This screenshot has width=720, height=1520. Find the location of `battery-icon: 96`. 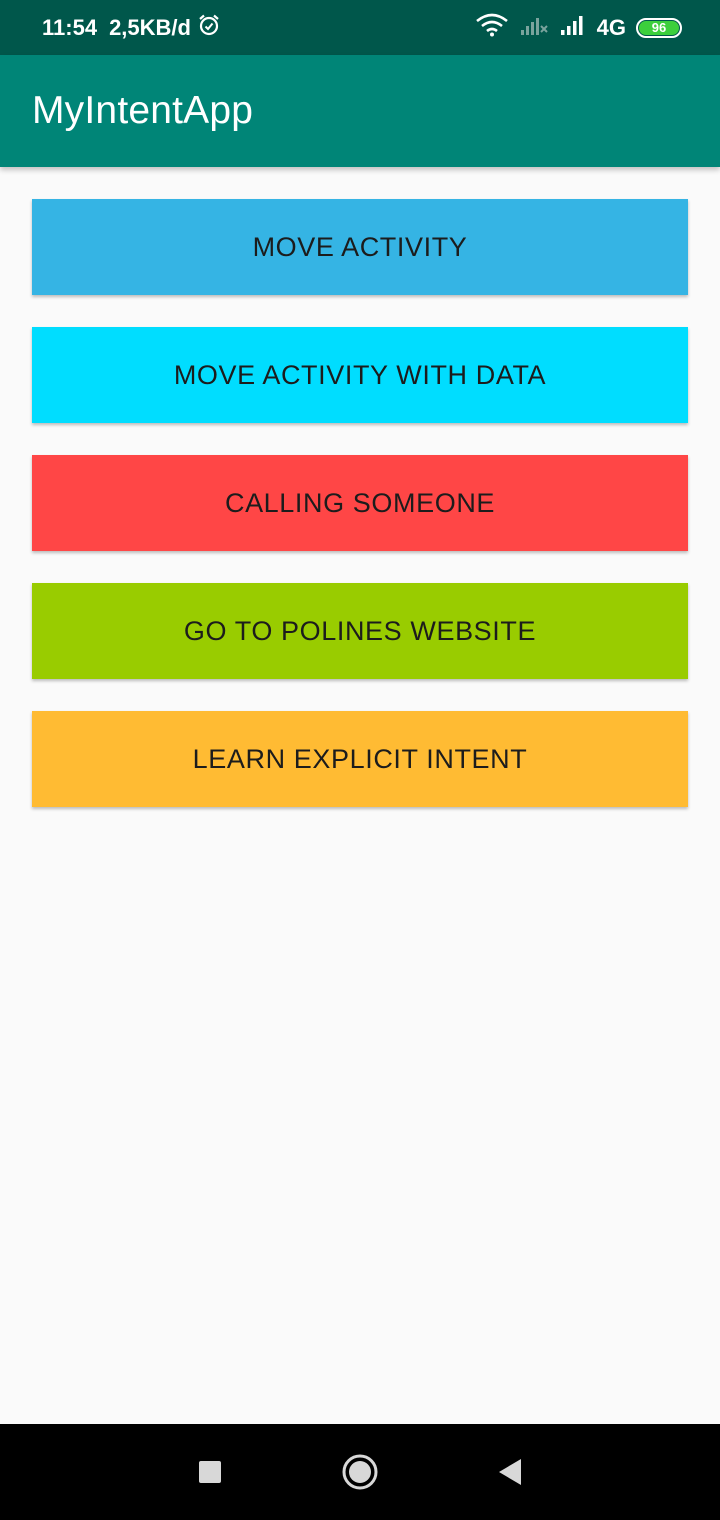

battery-icon: 96 is located at coordinates (659, 27).